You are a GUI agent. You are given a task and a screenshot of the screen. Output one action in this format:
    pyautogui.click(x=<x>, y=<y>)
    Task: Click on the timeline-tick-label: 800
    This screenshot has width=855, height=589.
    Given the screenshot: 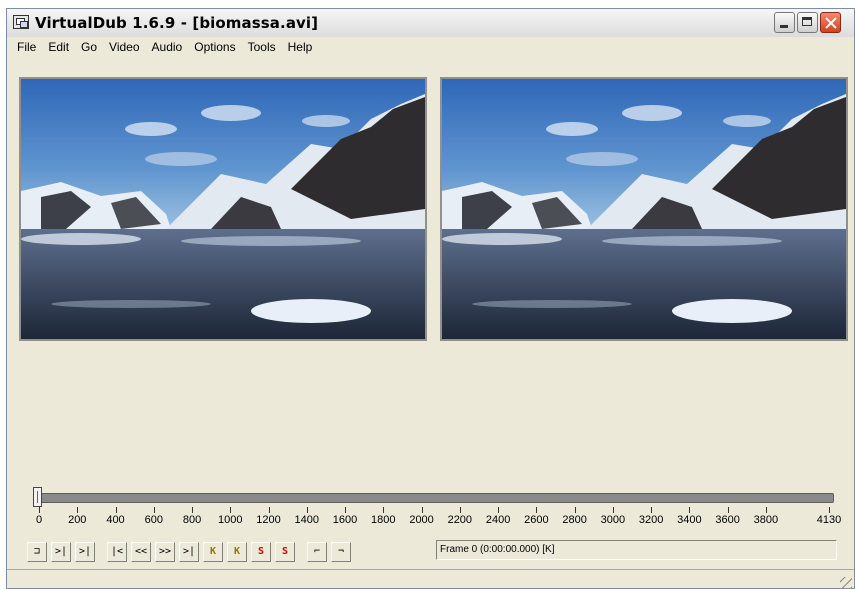 What is the action you would take?
    pyautogui.click(x=192, y=520)
    